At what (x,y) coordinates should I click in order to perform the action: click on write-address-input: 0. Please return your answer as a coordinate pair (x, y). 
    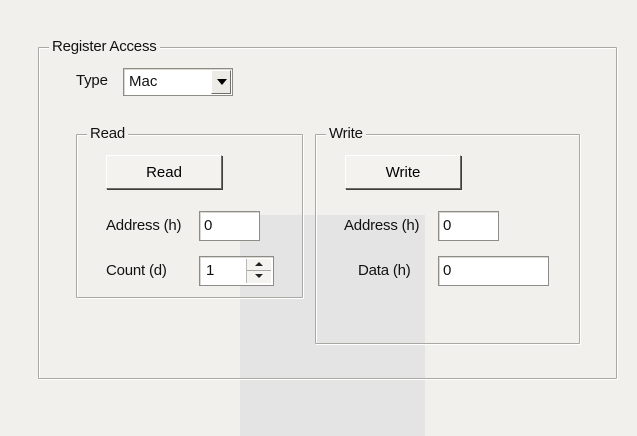
    Looking at the image, I should click on (468, 226).